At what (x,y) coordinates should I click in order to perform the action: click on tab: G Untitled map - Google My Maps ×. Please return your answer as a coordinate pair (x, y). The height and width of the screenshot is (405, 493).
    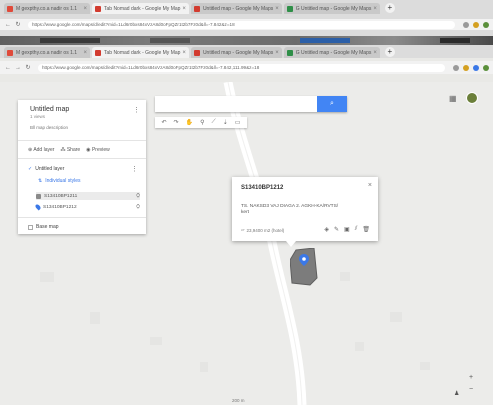
    Looking at the image, I should click on (331, 52).